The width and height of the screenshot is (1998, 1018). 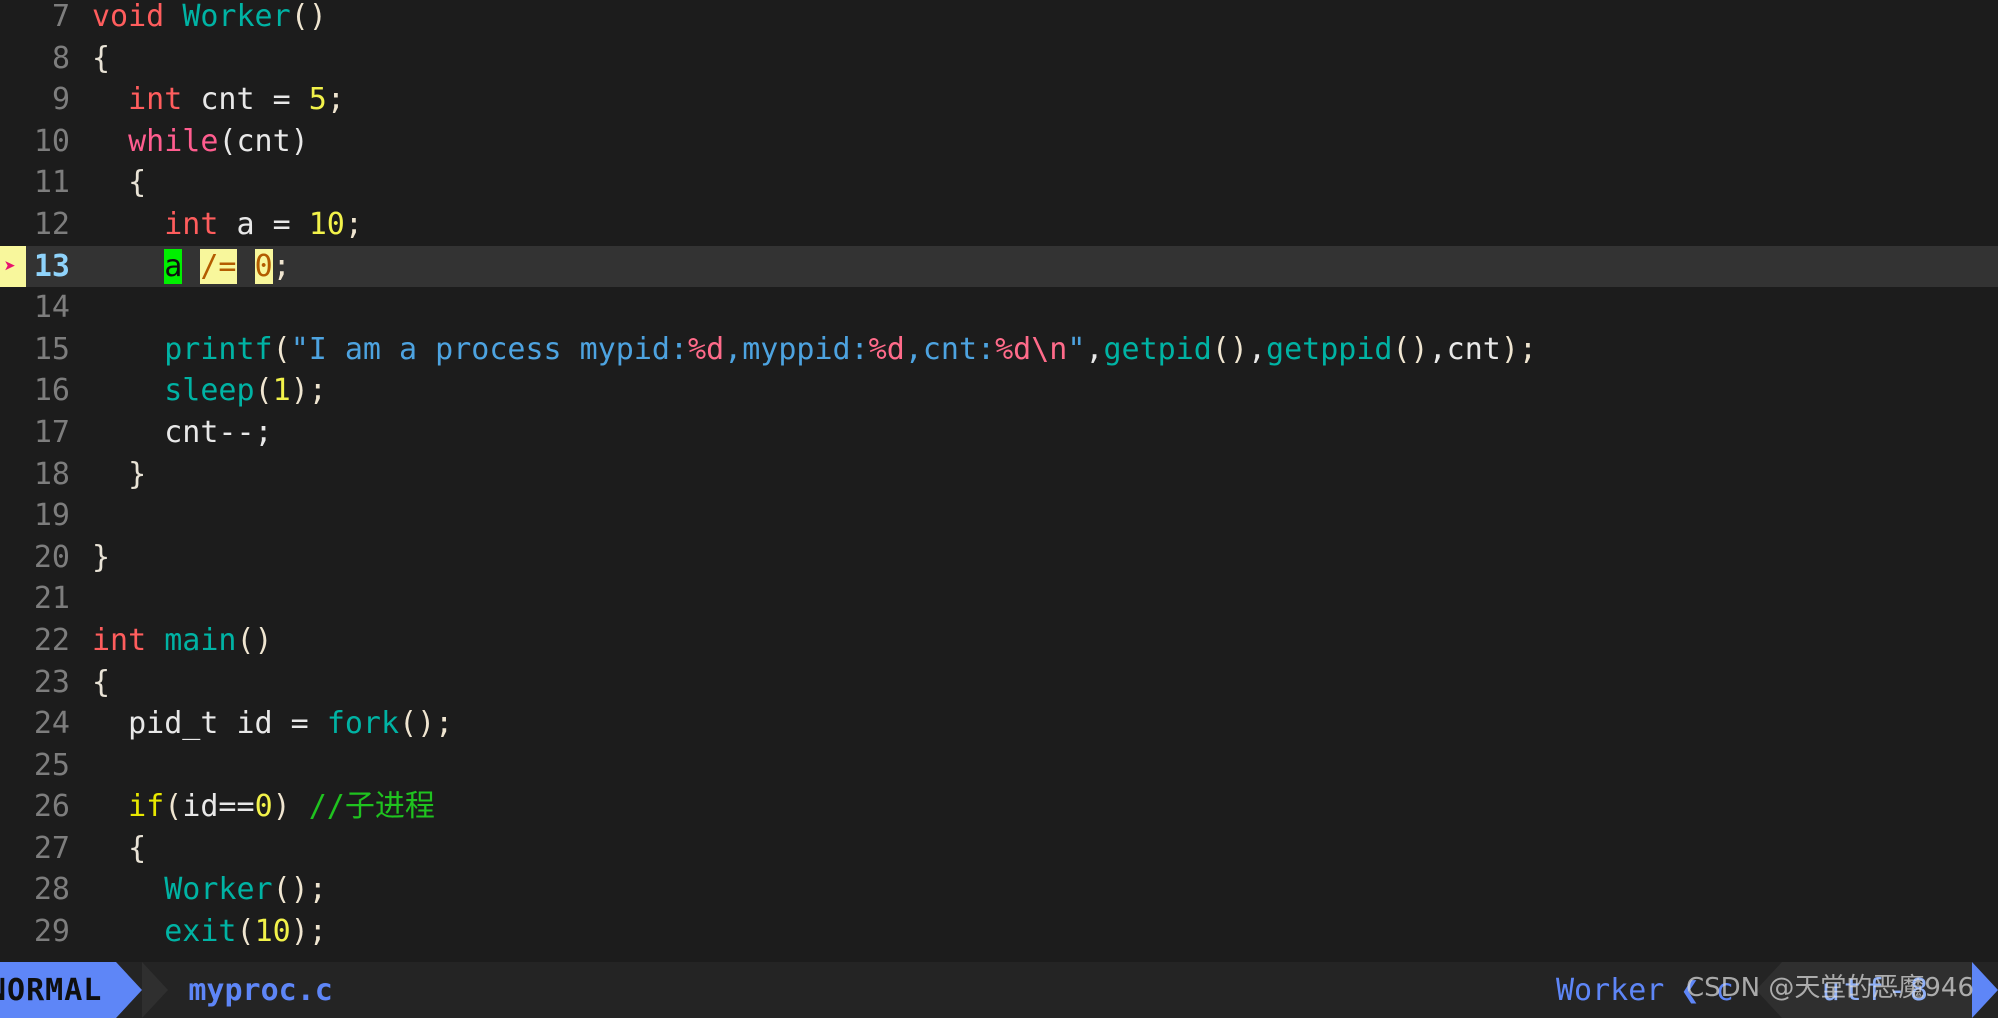 What do you see at coordinates (51, 932) in the screenshot?
I see `line-number: 29` at bounding box center [51, 932].